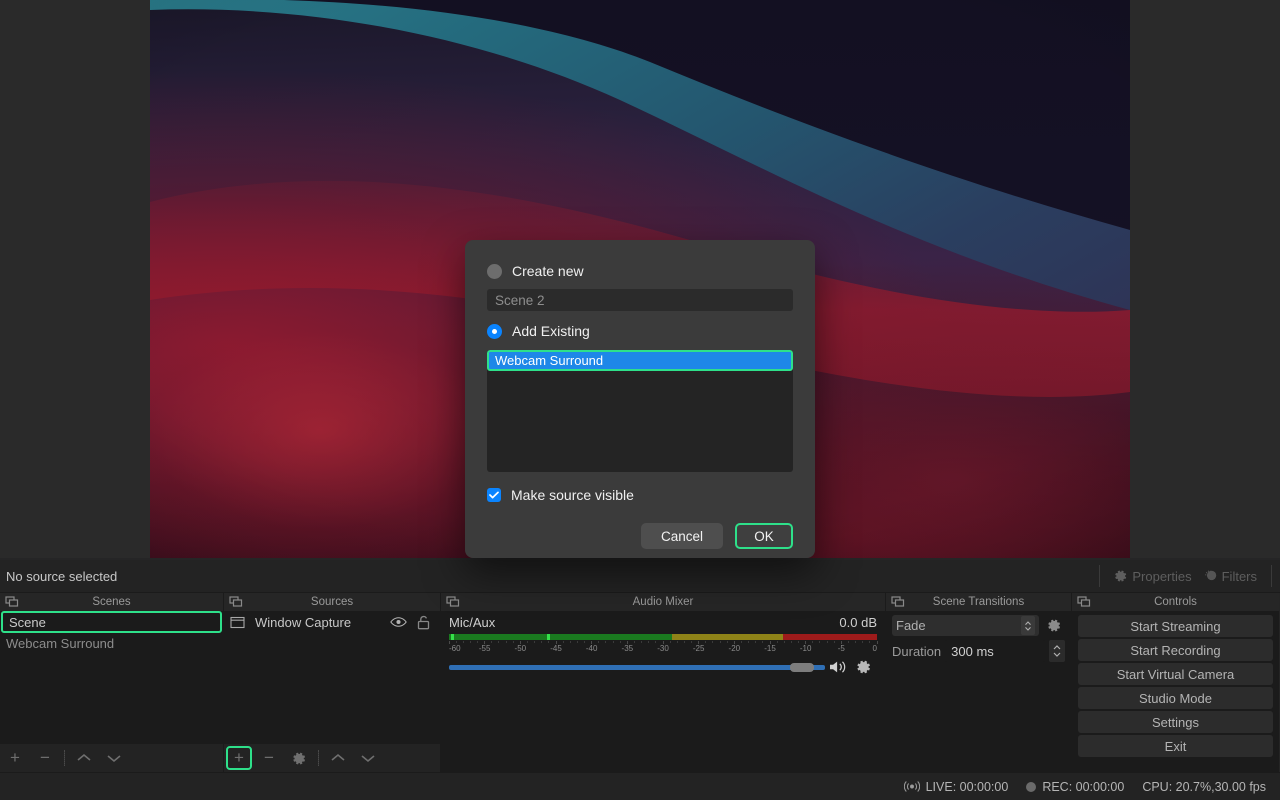  I want to click on ok-label: OK, so click(764, 536).